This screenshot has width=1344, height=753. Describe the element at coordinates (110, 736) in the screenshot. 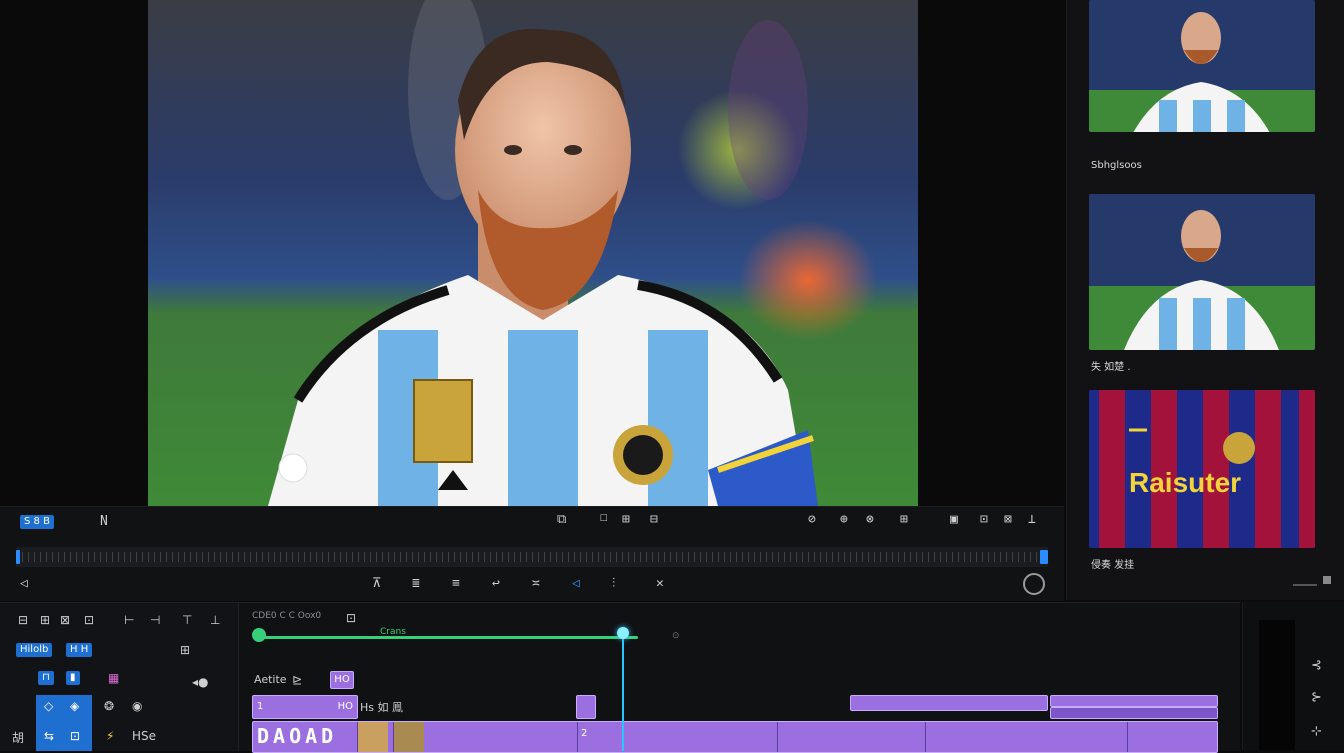

I see `track-row-icon-c: ⚡` at that location.